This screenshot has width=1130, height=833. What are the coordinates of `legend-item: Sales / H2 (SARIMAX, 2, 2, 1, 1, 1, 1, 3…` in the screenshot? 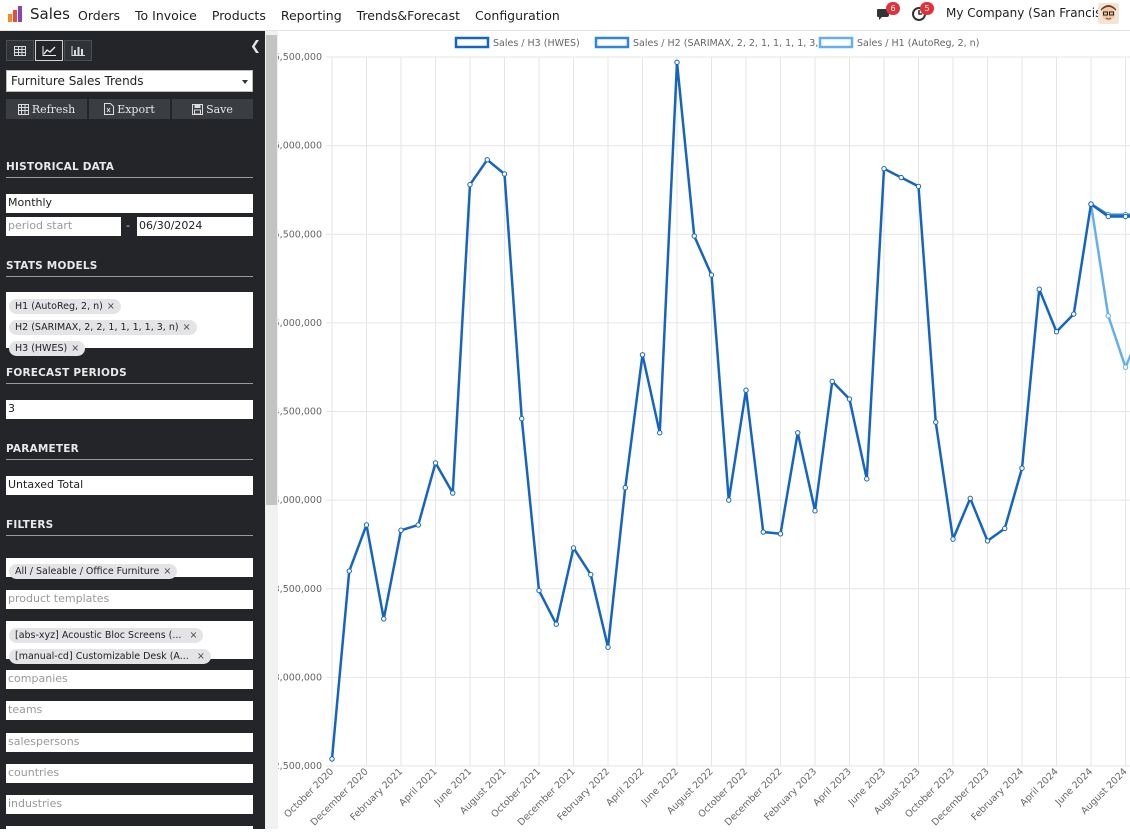 It's located at (712, 42).